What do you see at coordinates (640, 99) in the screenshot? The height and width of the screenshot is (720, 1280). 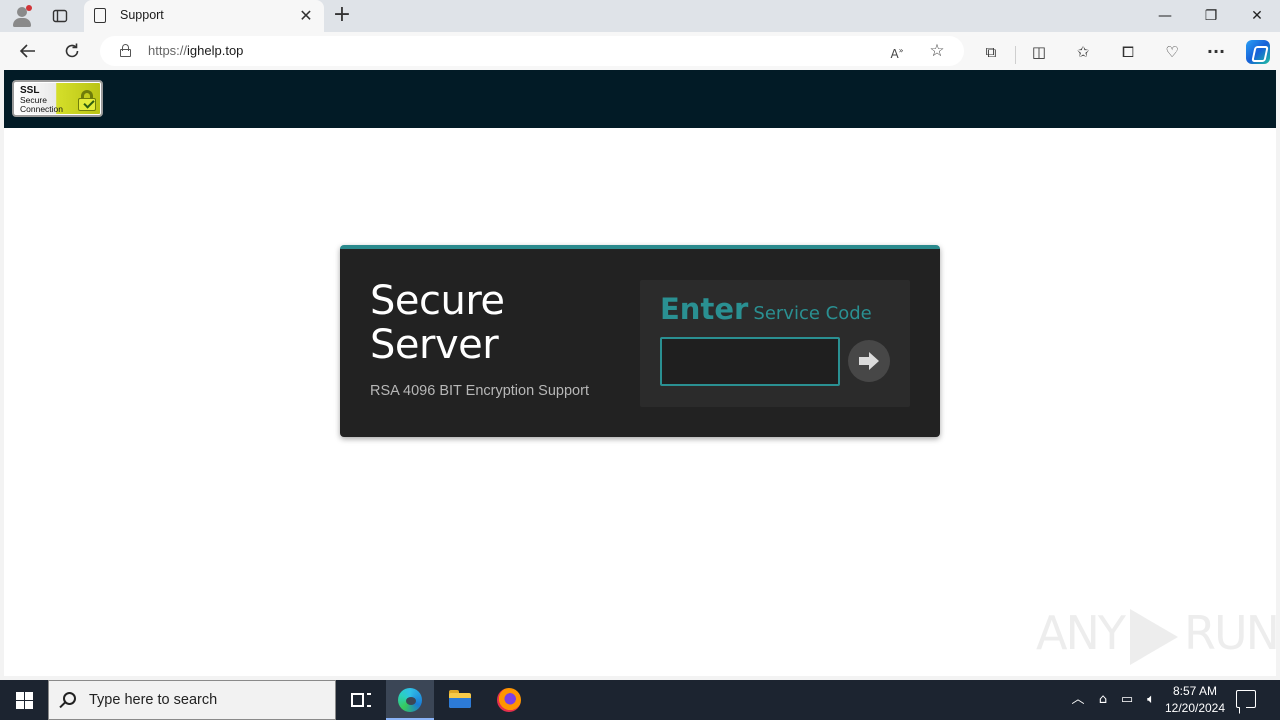 I see `site-header: SSL Secure Connection` at bounding box center [640, 99].